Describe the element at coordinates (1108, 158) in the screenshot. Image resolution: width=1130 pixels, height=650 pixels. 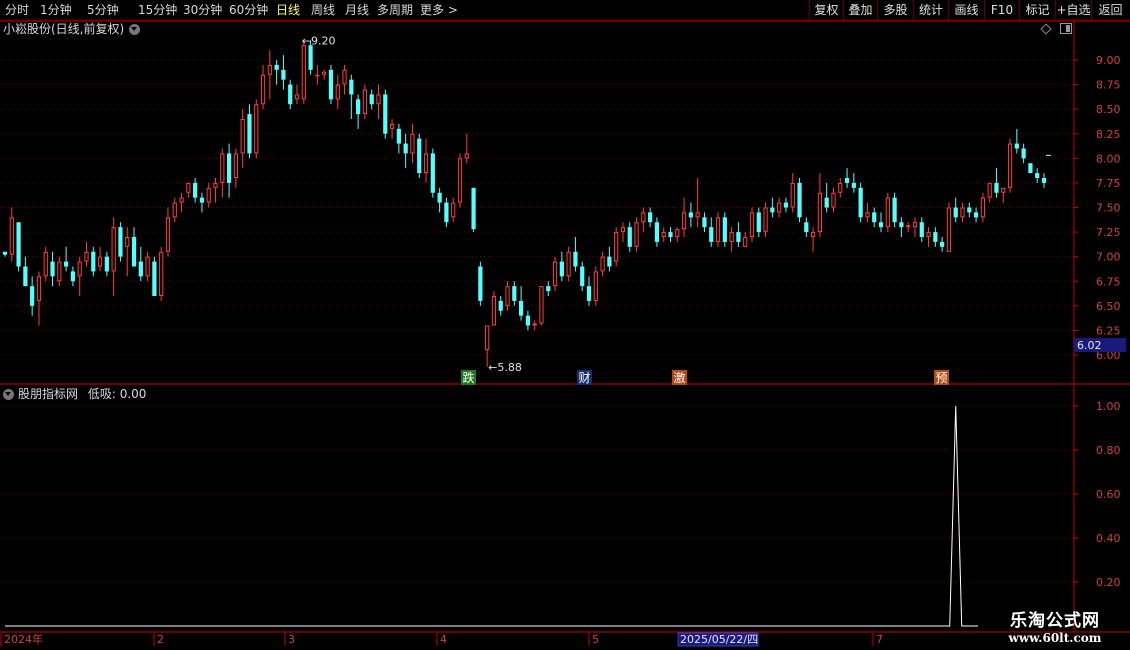
I see `price-tick-label: 8.00` at that location.